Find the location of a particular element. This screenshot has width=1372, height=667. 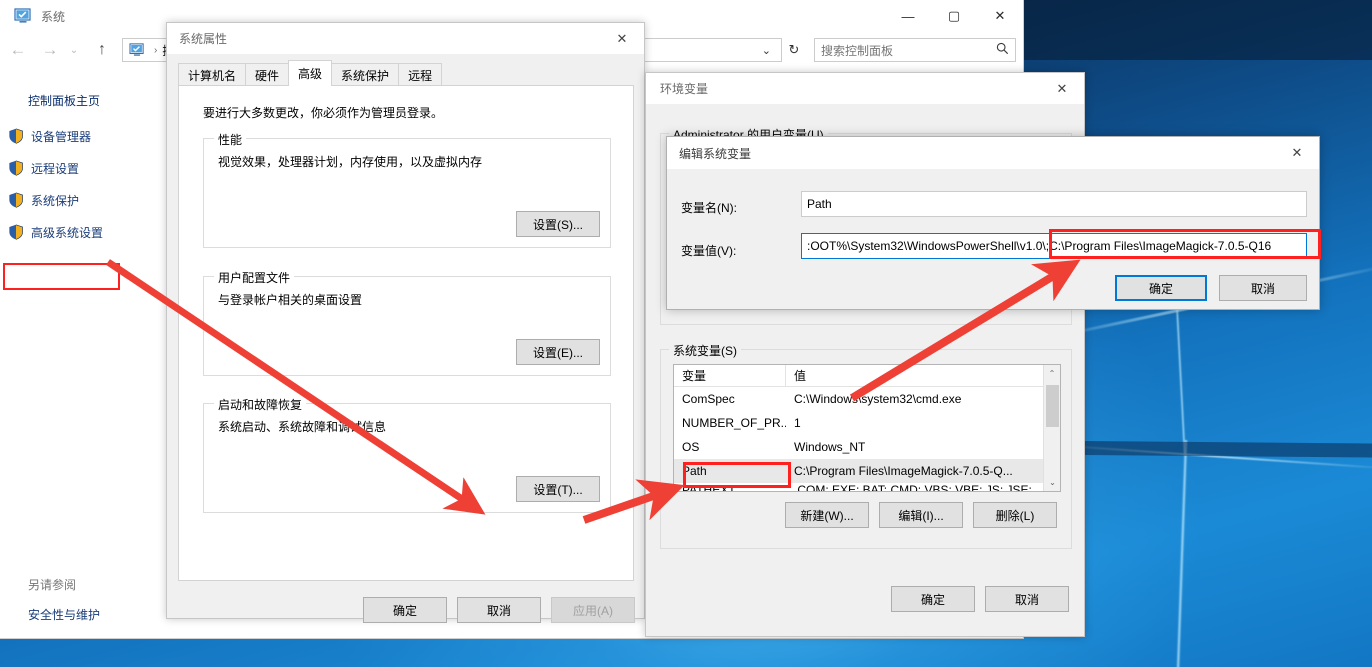

environment-variables-cancel-button: 取消 is located at coordinates (1027, 599).